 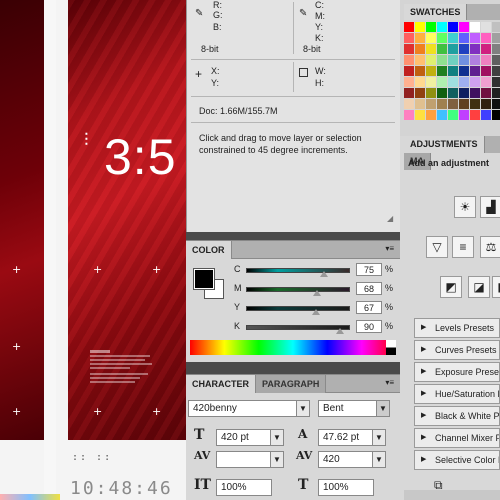 I want to click on channel-c-slider, so click(x=298, y=270).